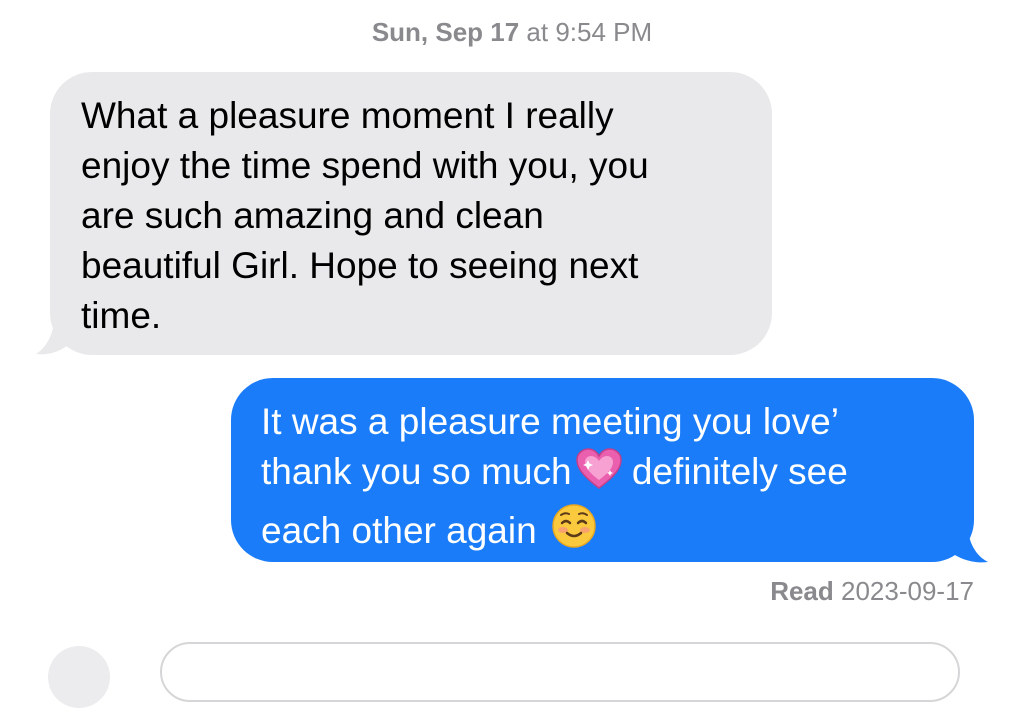 Image resolution: width=1024 pixels, height=708 pixels. I want to click on sparkling-heart-icon, so click(598, 475).